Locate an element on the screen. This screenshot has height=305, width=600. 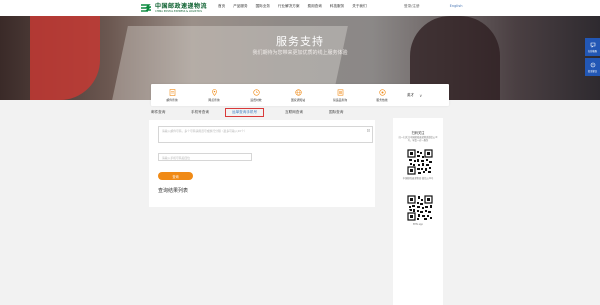
logo-chinese-text: 中国邮政速递物流 is located at coordinates (181, 6).